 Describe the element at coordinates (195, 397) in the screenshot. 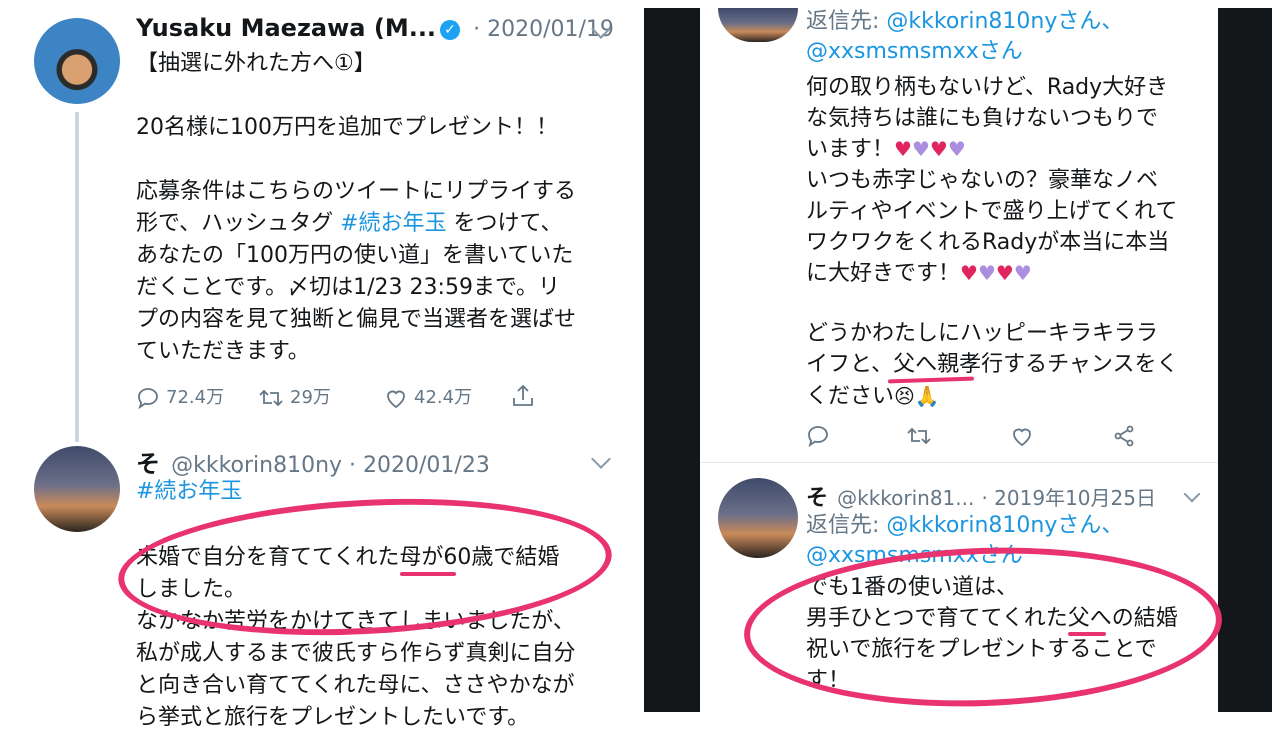

I see `reply-count: 72.4万` at that location.